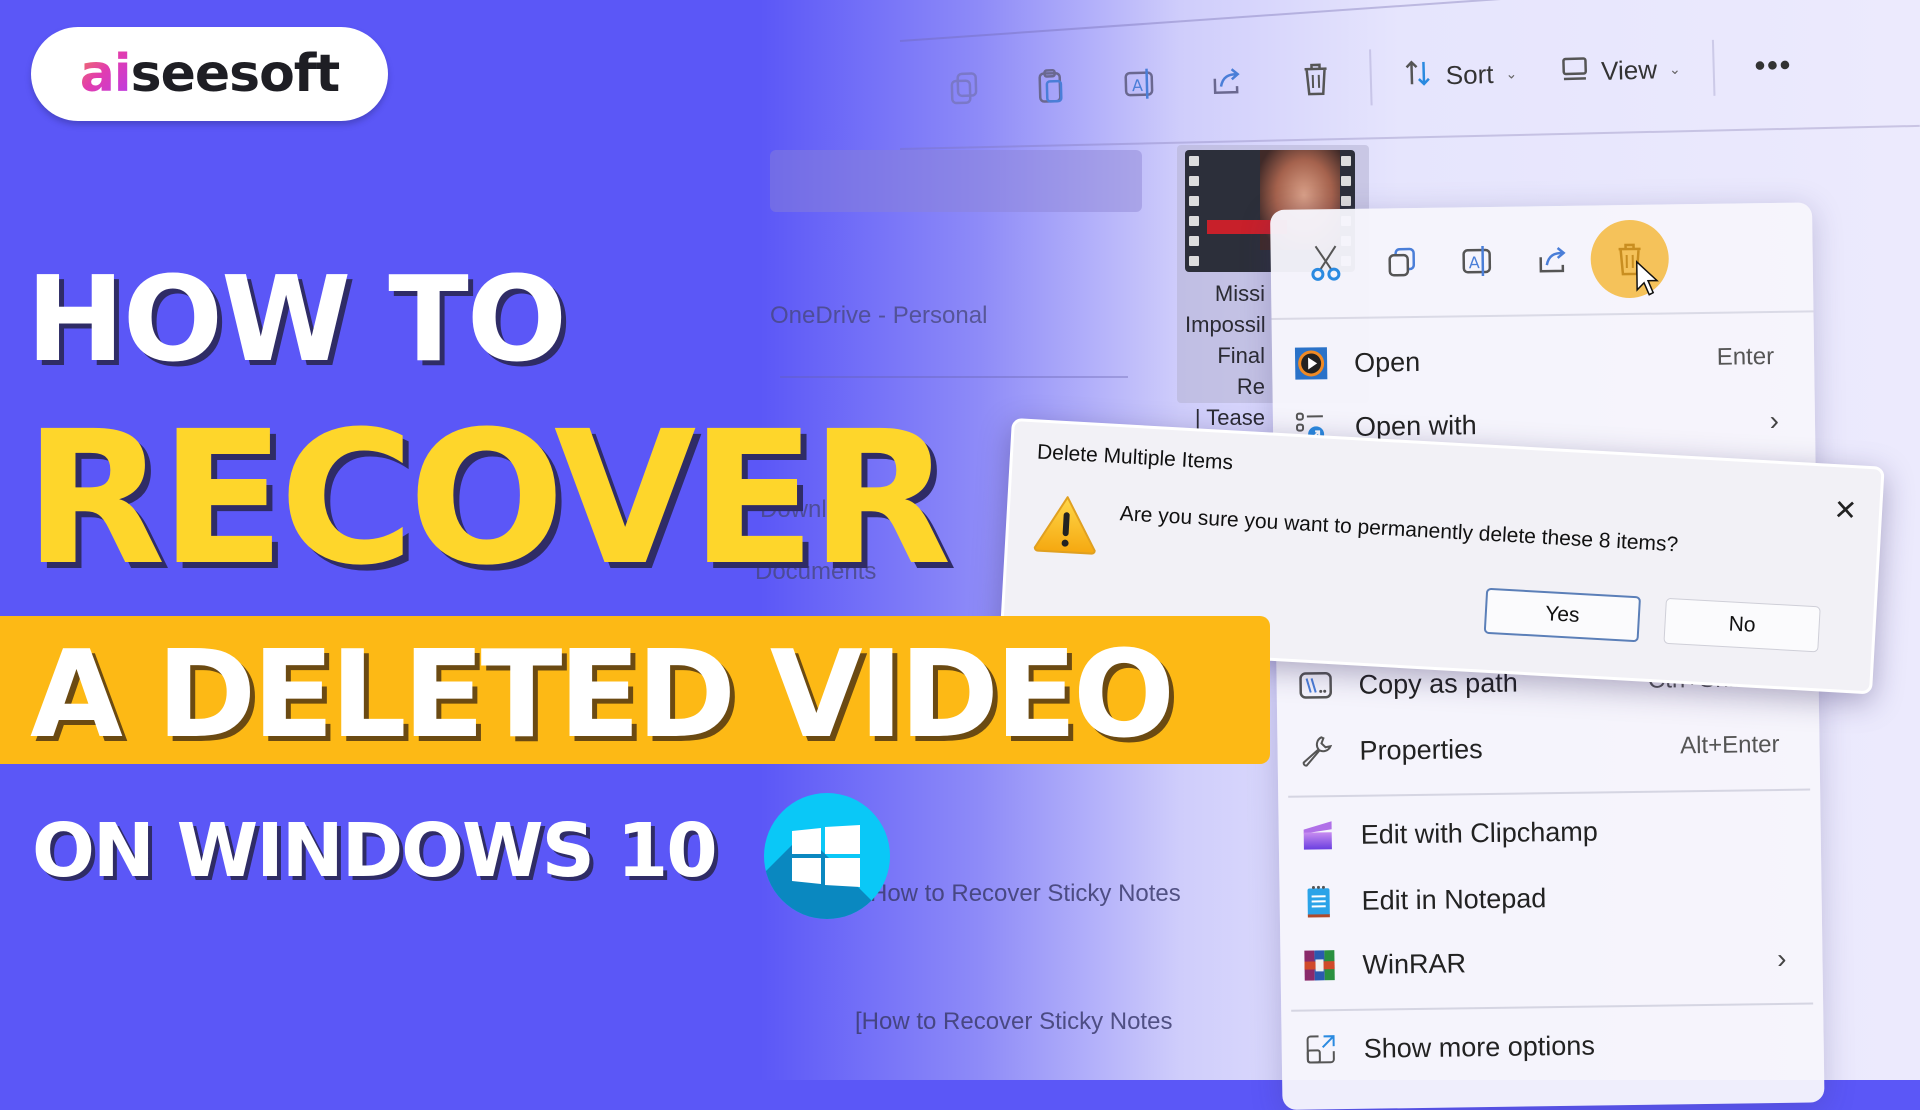  What do you see at coordinates (1225, 355) in the screenshot?
I see `file-name: Missi Impossil Final Re | Tease` at bounding box center [1225, 355].